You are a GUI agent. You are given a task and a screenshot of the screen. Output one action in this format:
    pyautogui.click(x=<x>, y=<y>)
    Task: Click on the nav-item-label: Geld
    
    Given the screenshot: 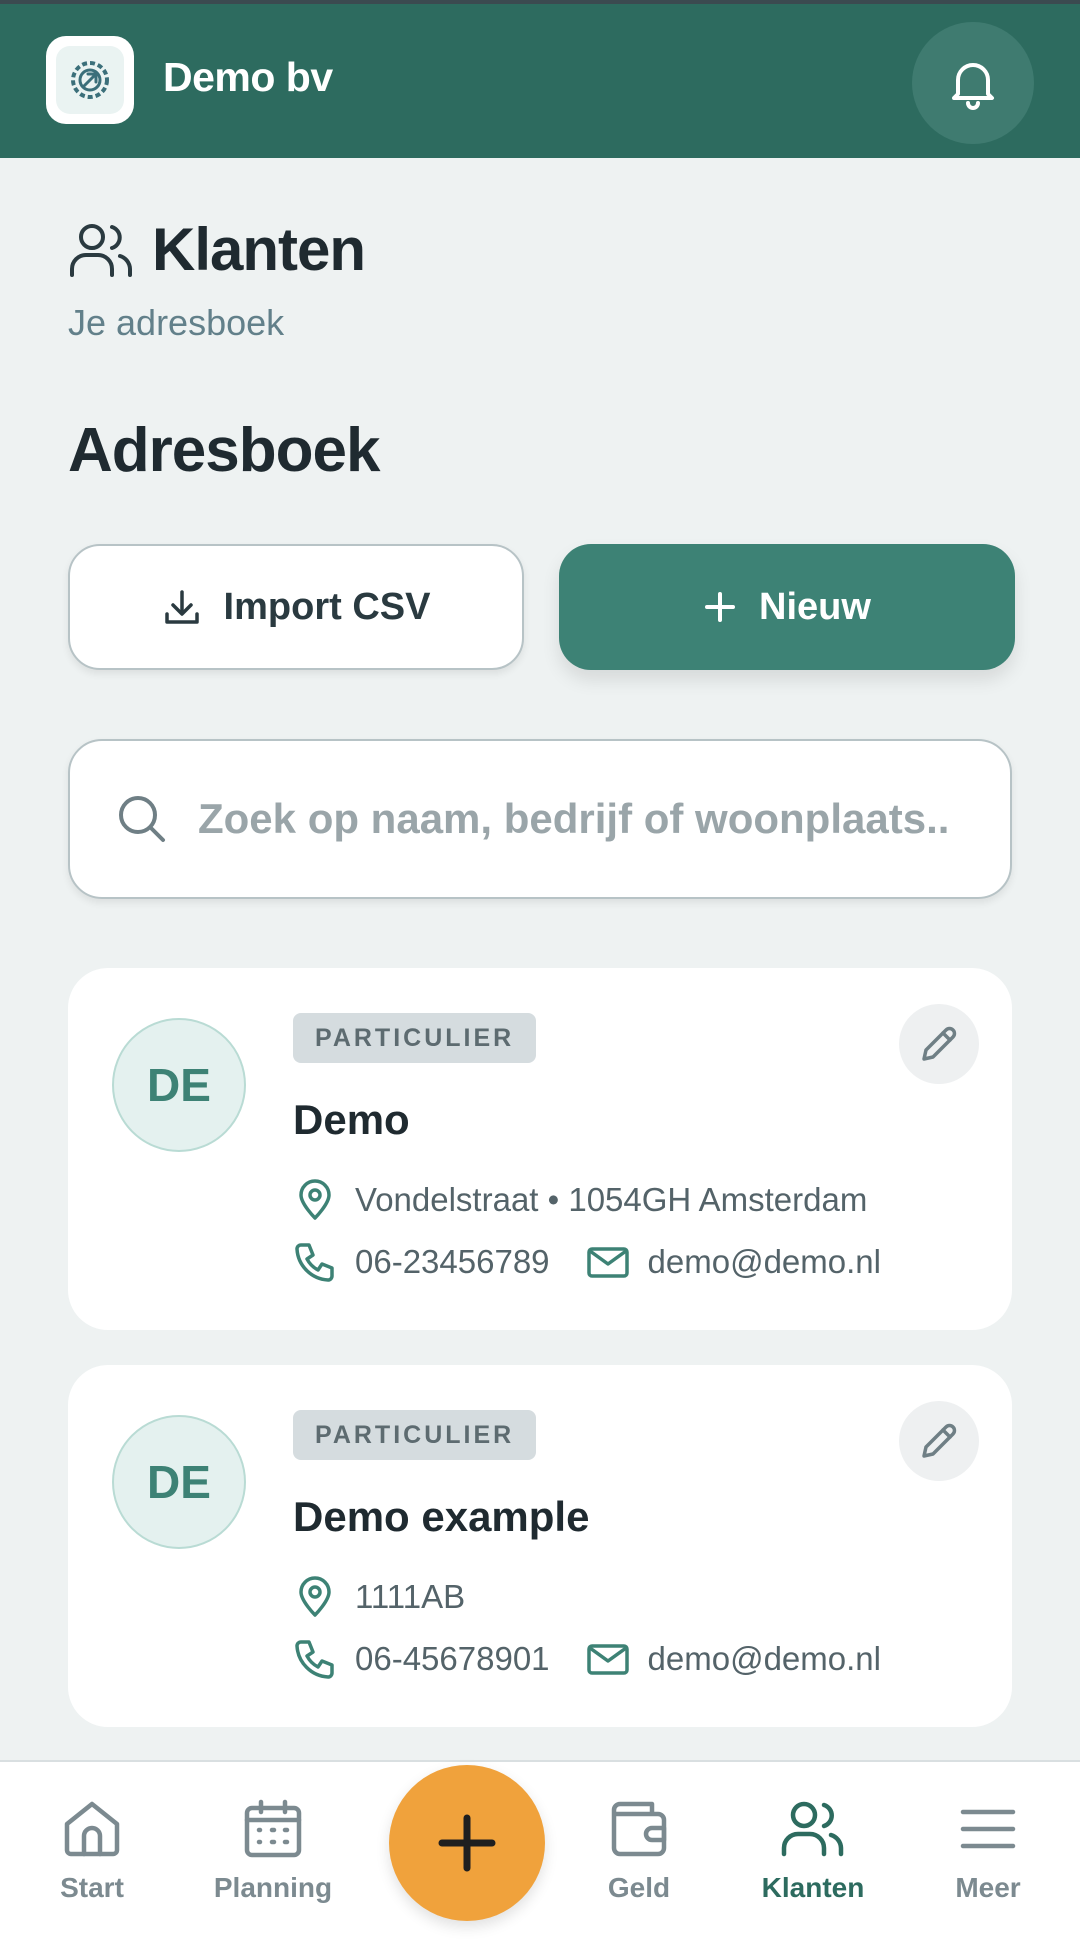 What is the action you would take?
    pyautogui.click(x=639, y=1887)
    